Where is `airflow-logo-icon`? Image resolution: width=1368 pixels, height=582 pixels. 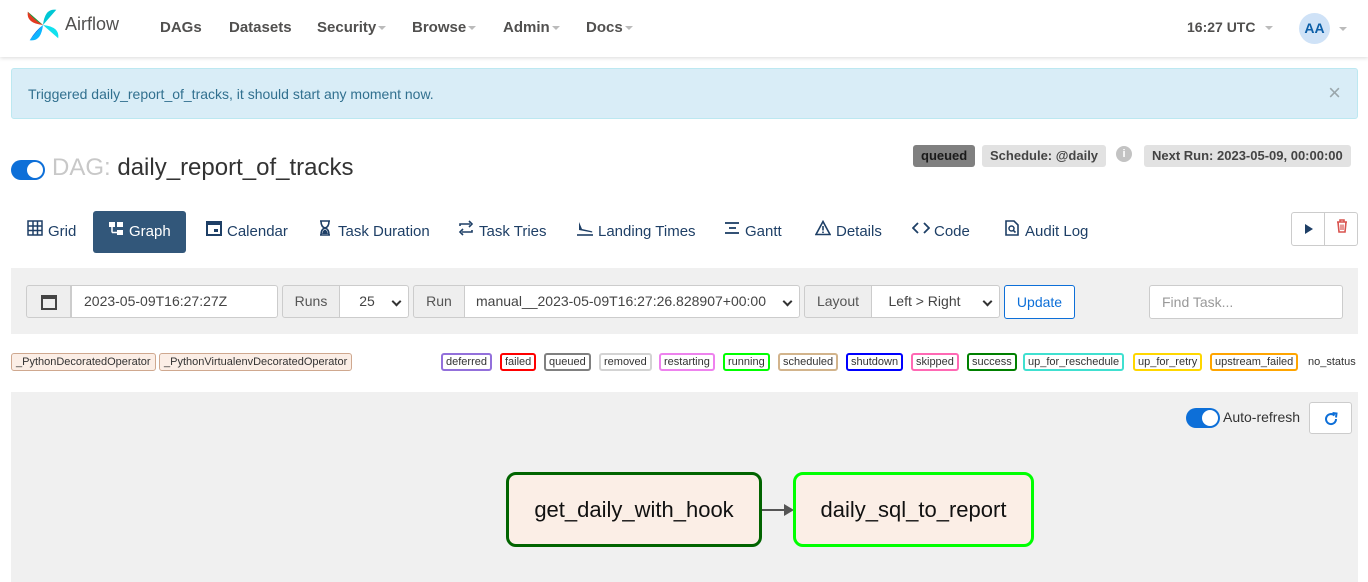 airflow-logo-icon is located at coordinates (43, 25).